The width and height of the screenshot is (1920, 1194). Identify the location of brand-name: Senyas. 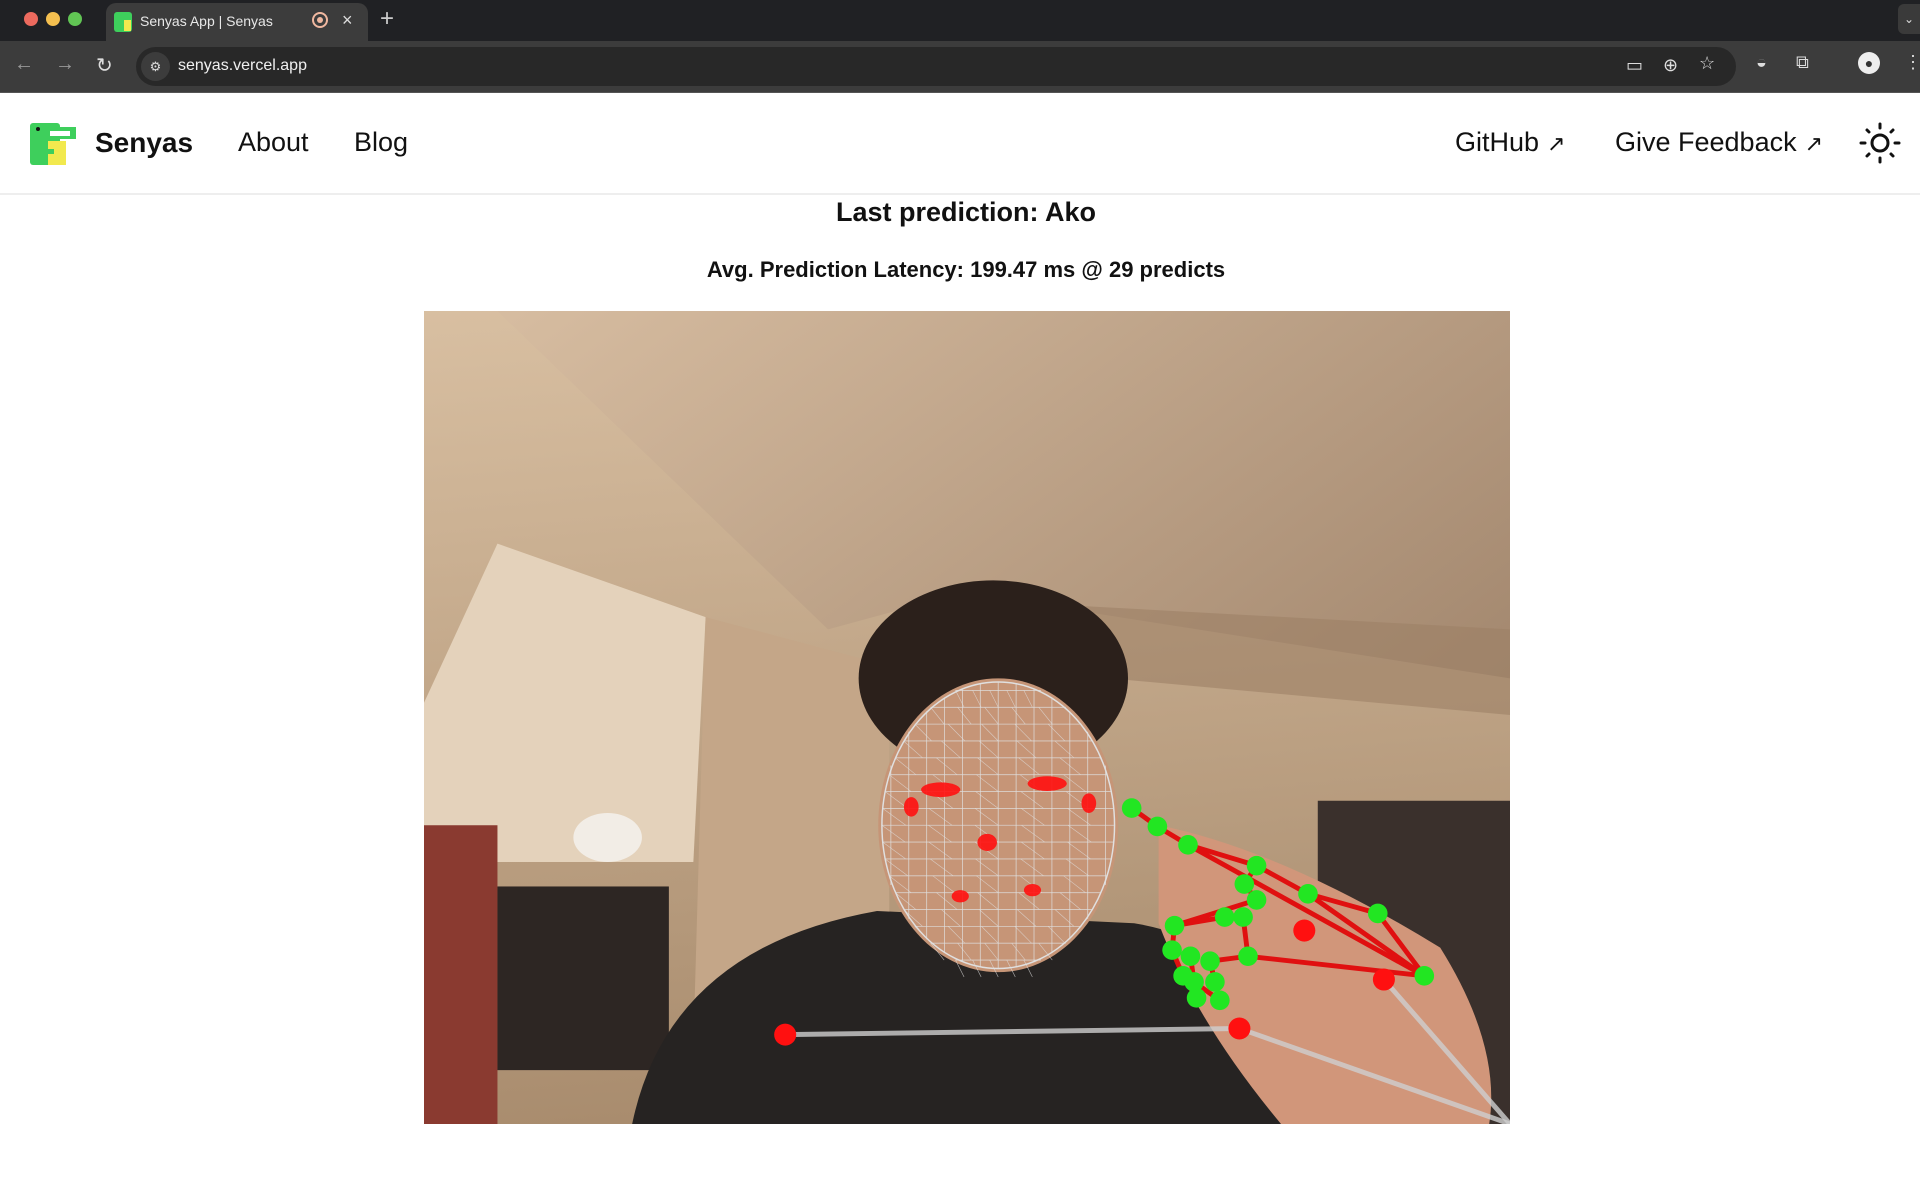
(144, 143).